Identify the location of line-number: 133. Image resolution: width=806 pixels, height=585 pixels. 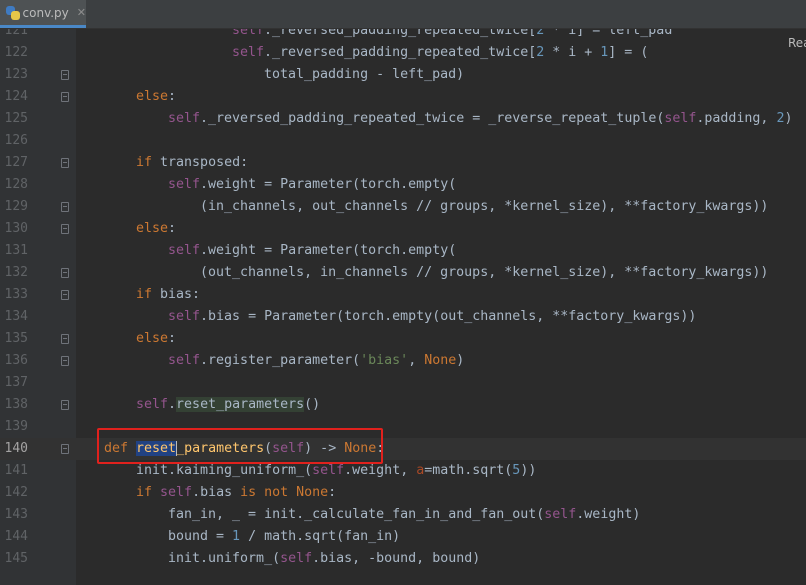
(16, 294).